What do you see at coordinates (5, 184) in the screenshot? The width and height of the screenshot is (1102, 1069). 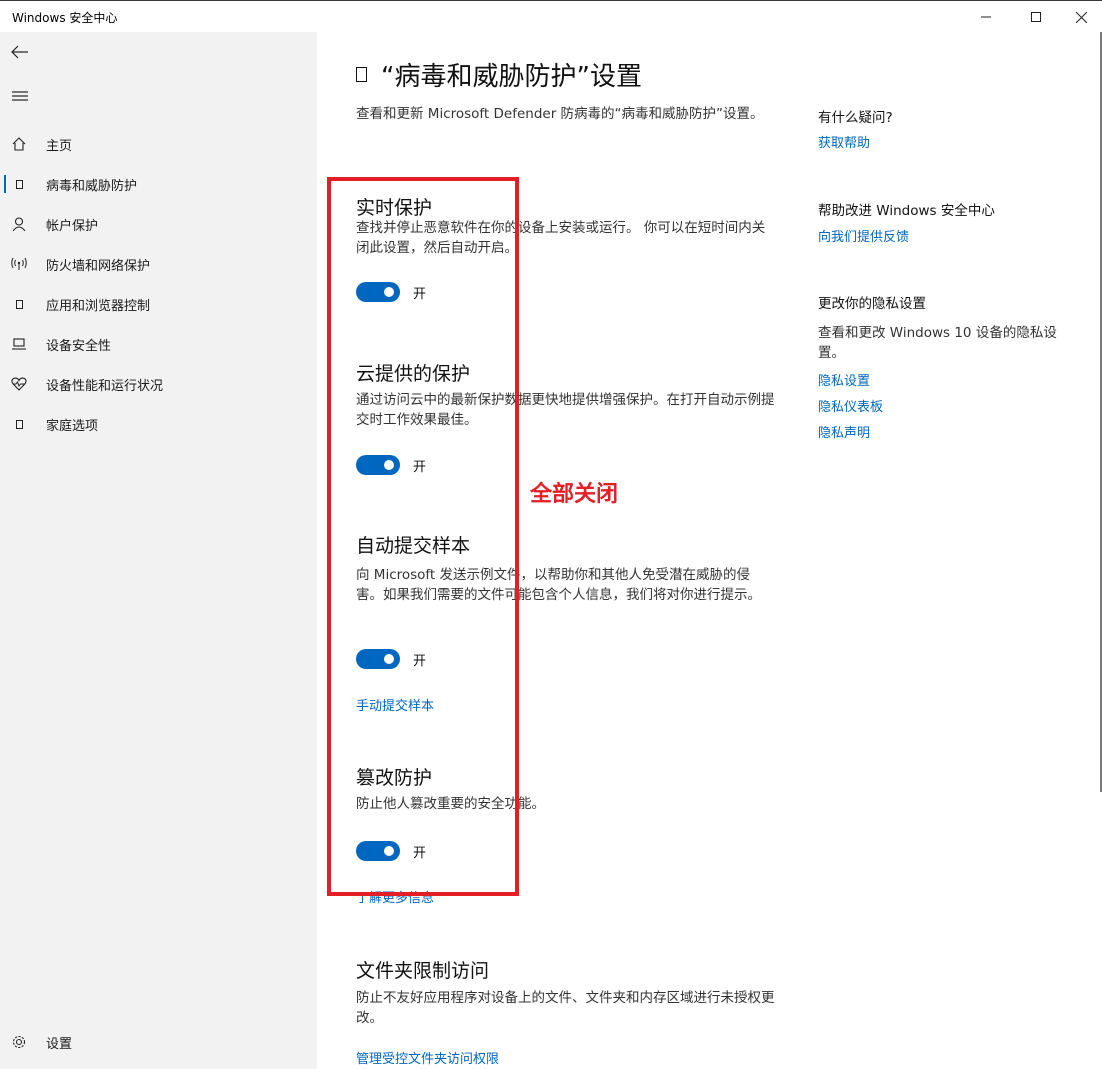 I see `active-indicator` at bounding box center [5, 184].